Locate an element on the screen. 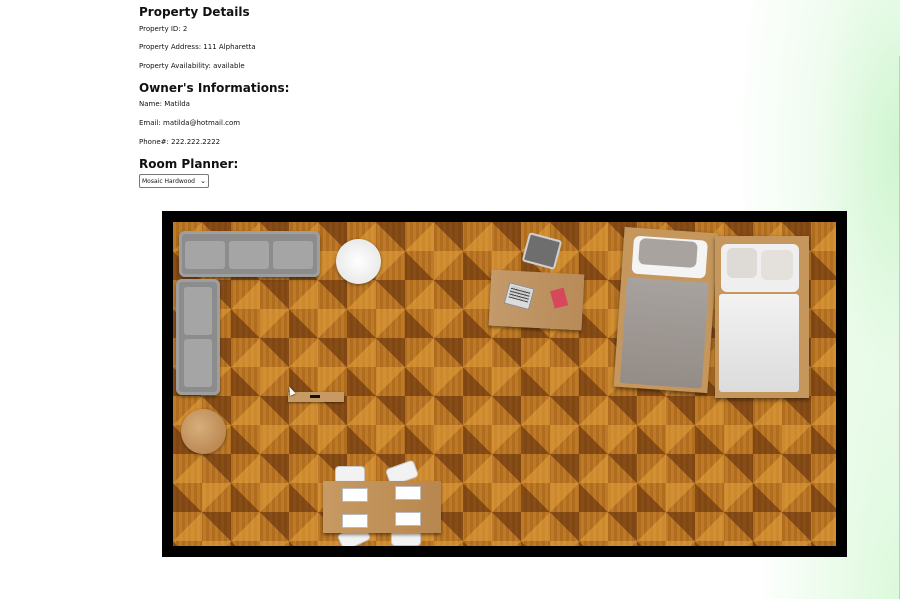 This screenshot has width=900, height=599. office-chair is located at coordinates (542, 251).